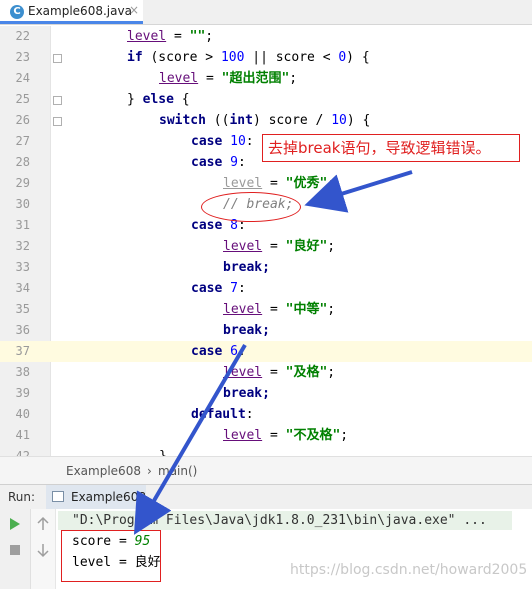 The image size is (532, 593). What do you see at coordinates (222, 414) in the screenshot?
I see `code-text: default:` at bounding box center [222, 414].